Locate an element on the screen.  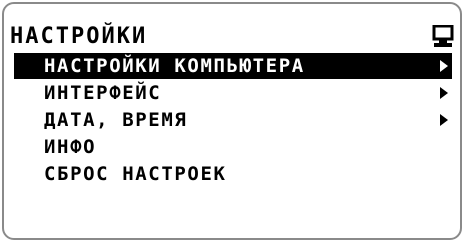
header: НАСТРОЙКИ is located at coordinates (233, 37).